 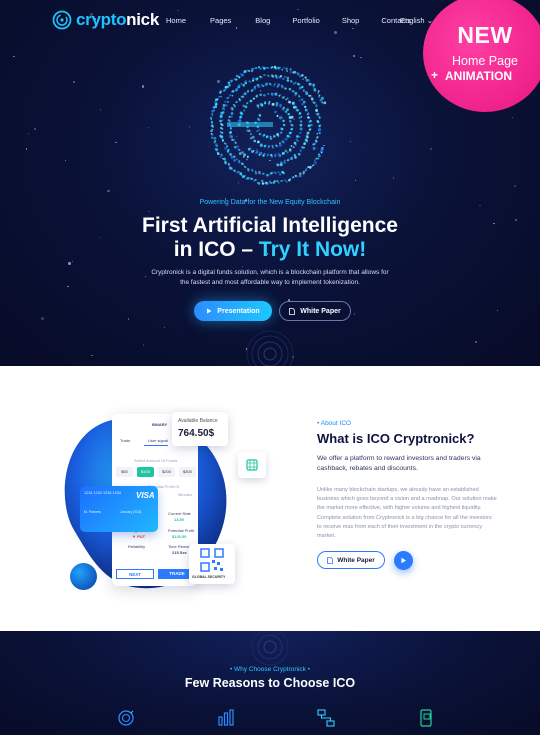 What do you see at coordinates (209, 577) in the screenshot?
I see `global-security-label: GLOBAL SECURITY` at bounding box center [209, 577].